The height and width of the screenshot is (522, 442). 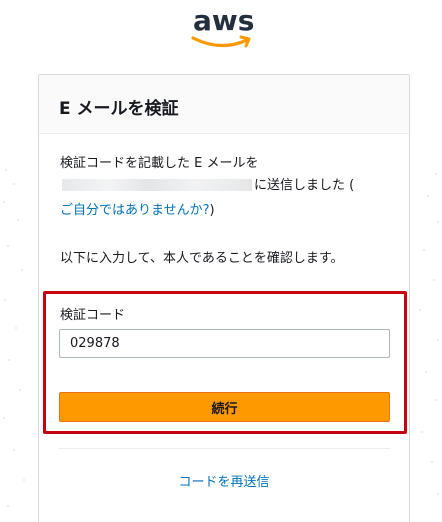 I want to click on message-line-1: 検証コードを記載した E メールを, so click(x=159, y=163).